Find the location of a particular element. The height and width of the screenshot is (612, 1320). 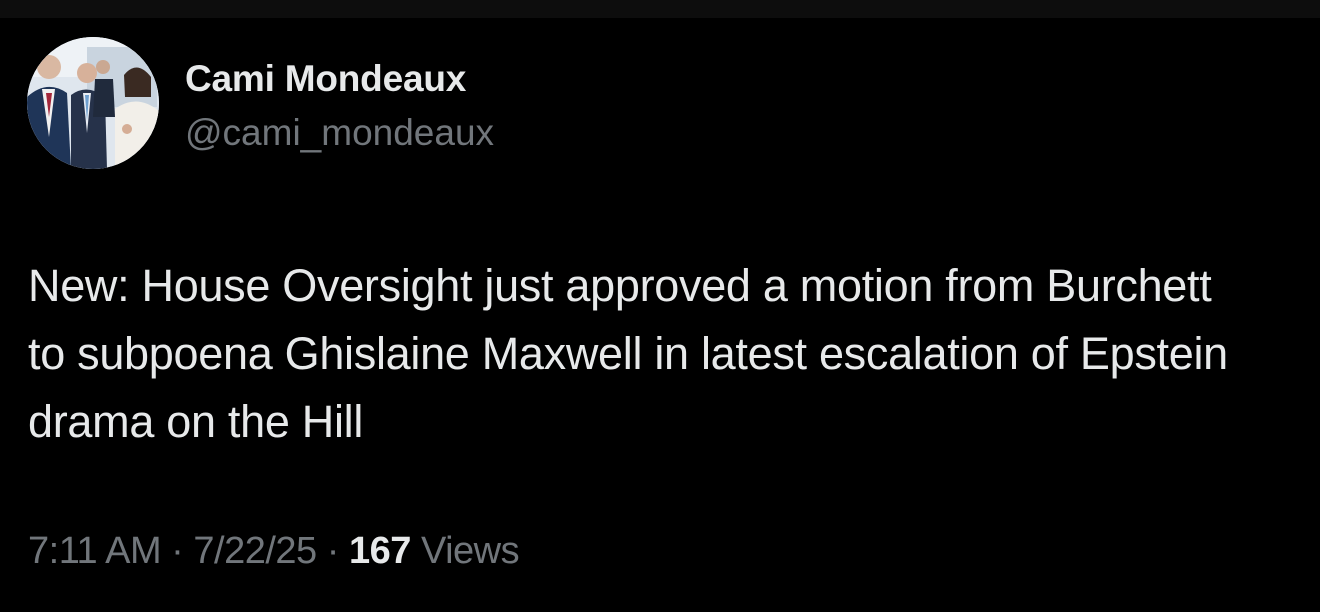

top-bar is located at coordinates (660, 9).